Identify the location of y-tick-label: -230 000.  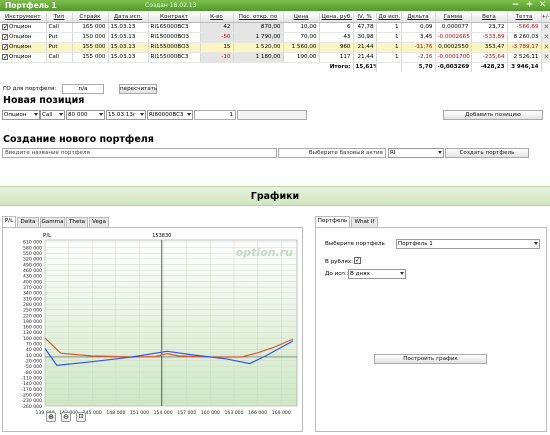
(31, 401).